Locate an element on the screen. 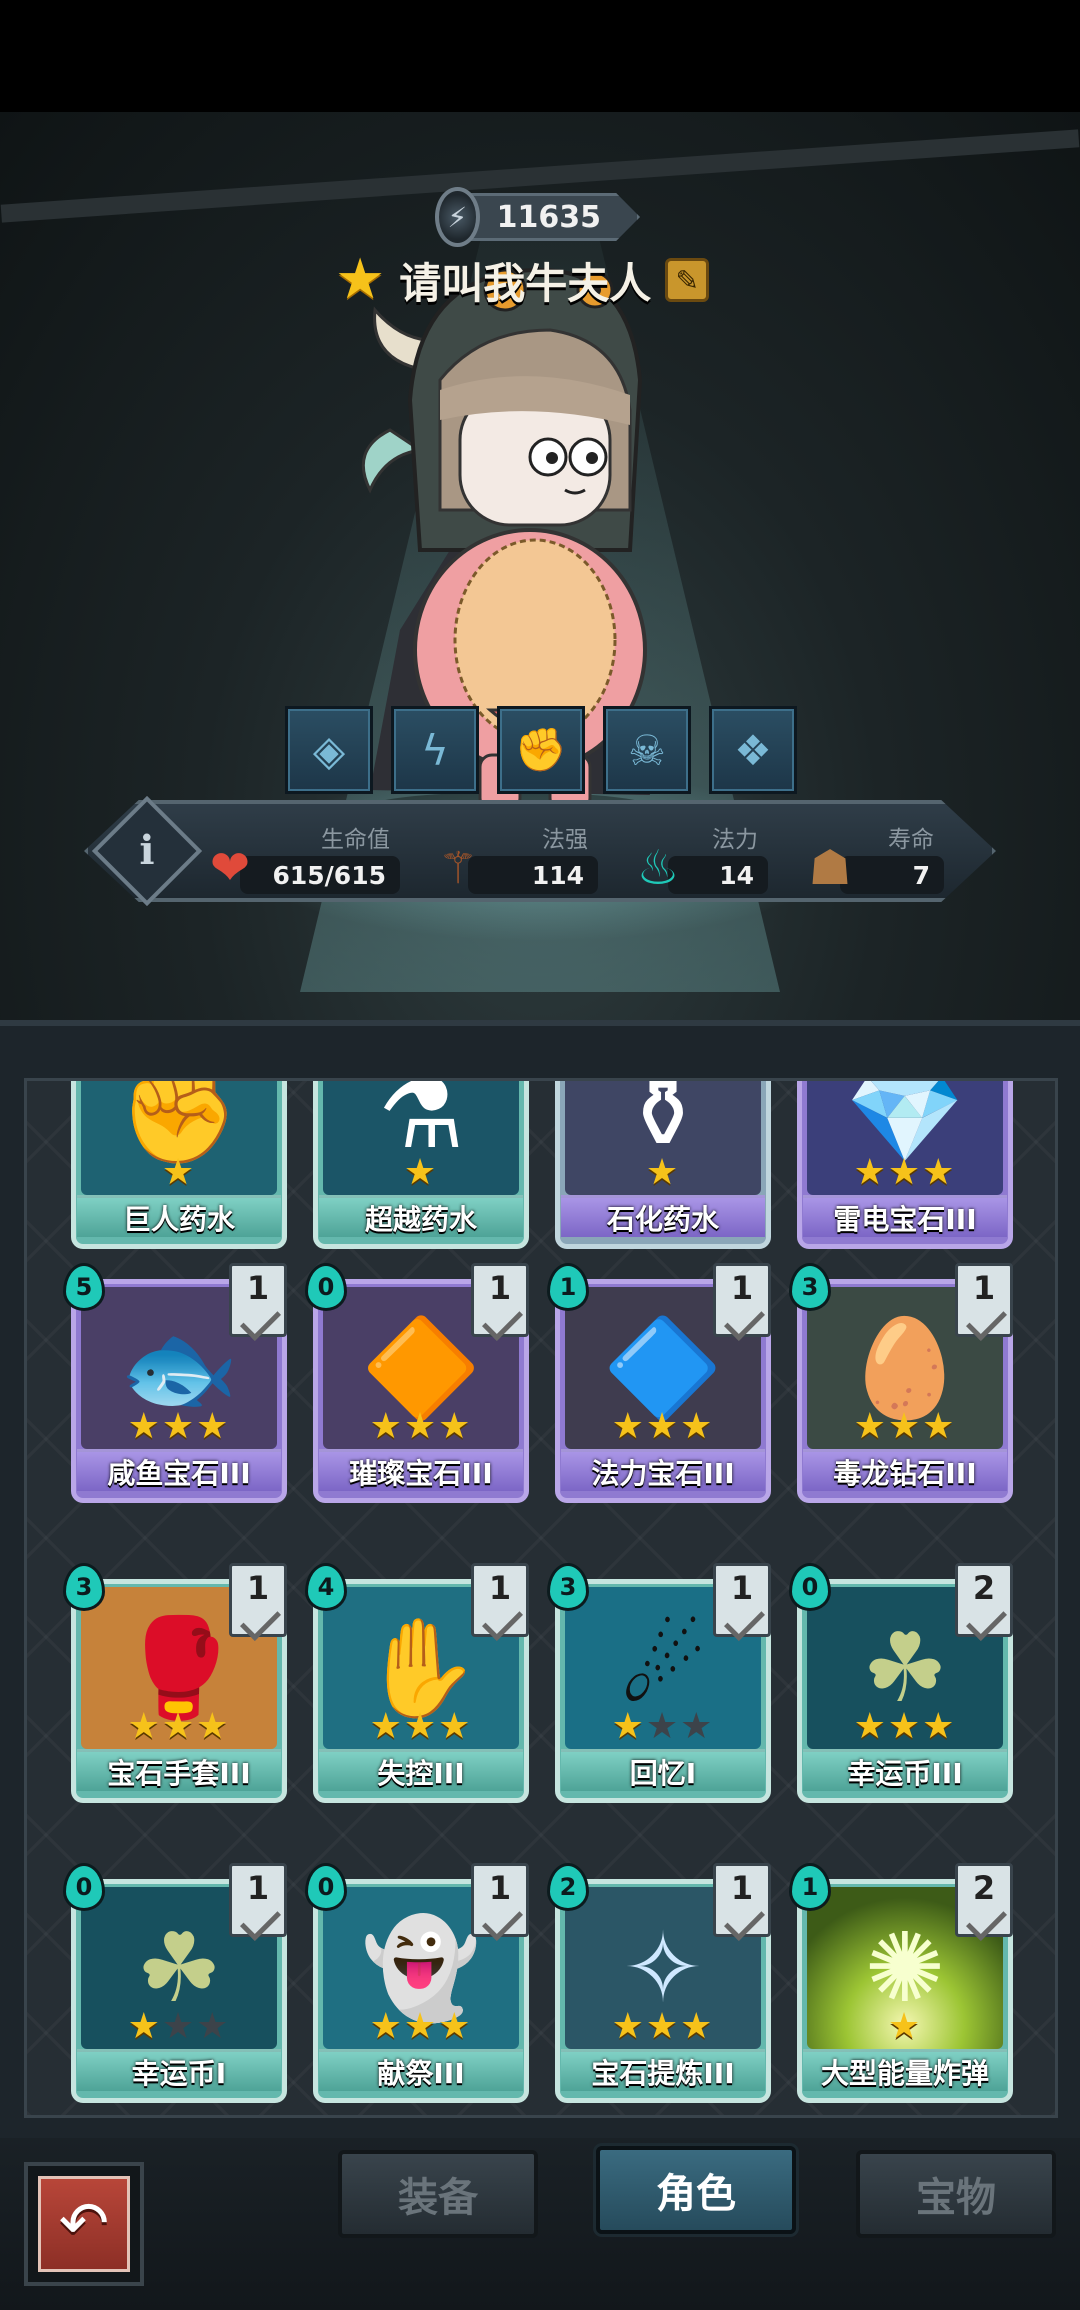 The image size is (1080, 2310). stat-life: 寿命 7 ☗ is located at coordinates (872, 855).